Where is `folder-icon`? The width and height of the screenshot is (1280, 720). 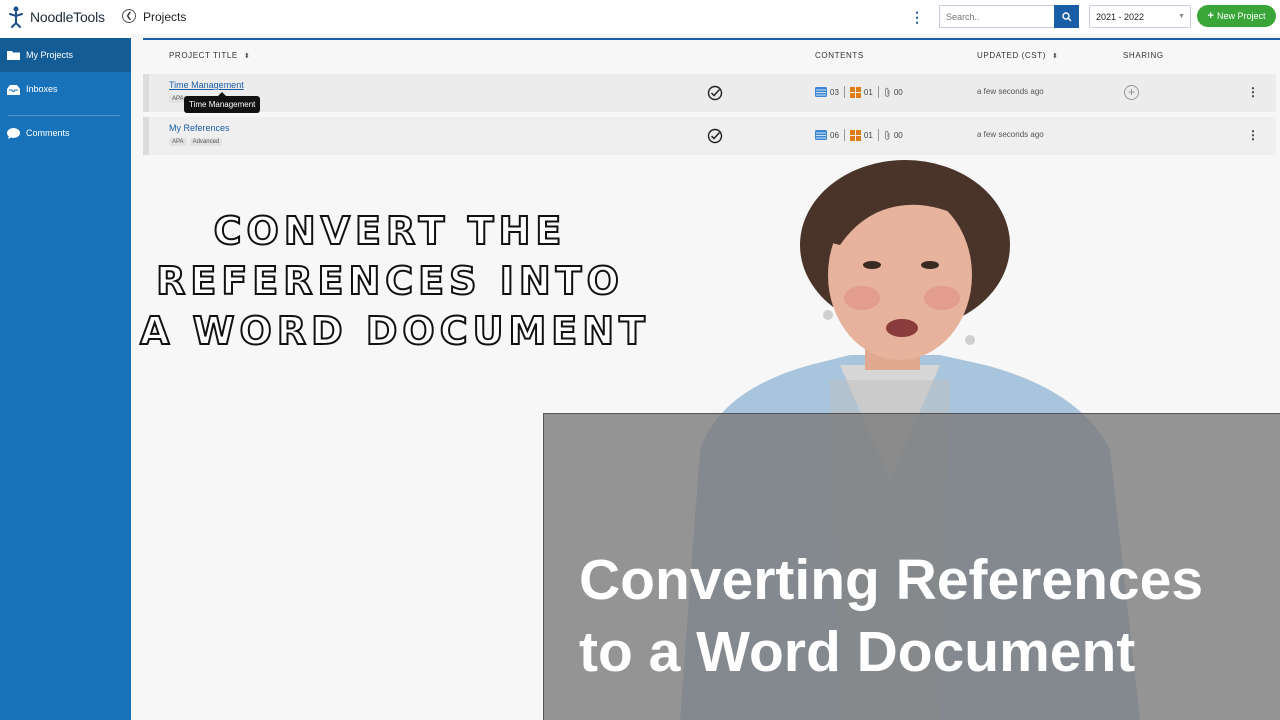 folder-icon is located at coordinates (13, 55).